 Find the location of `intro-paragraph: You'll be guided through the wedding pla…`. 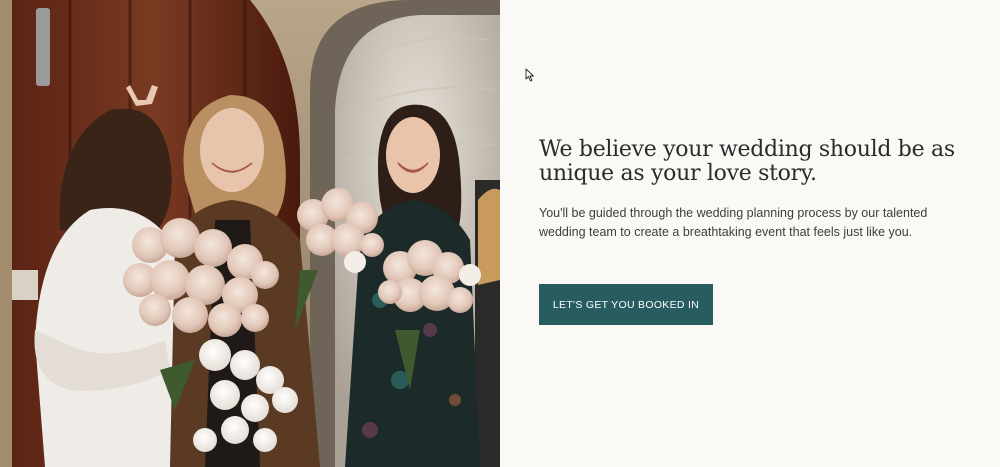

intro-paragraph: You'll be guided through the wedding pla… is located at coordinates (733, 222).